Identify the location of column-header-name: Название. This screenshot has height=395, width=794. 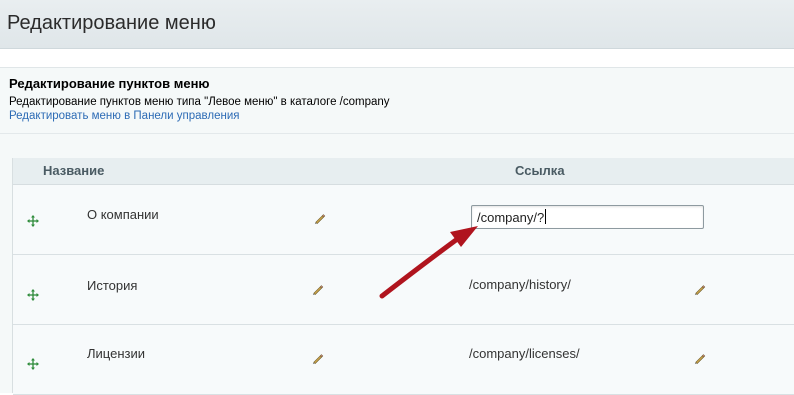
(74, 170).